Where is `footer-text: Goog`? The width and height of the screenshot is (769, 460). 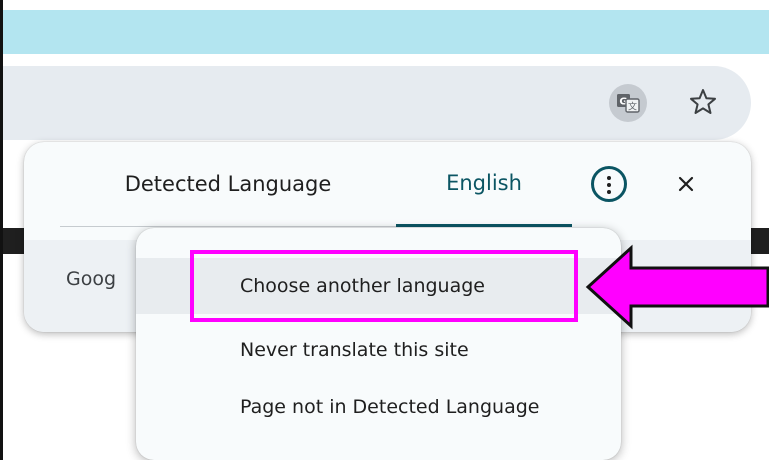 footer-text: Goog is located at coordinates (91, 279).